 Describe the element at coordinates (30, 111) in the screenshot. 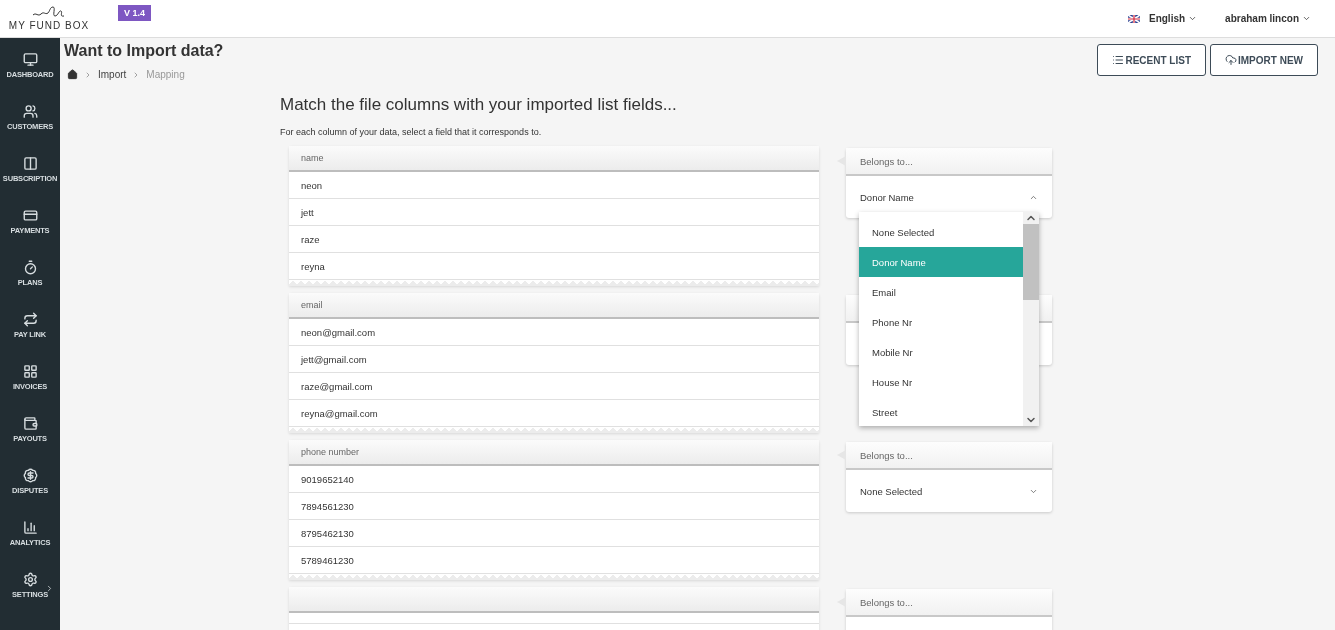

I see `people-icon` at that location.